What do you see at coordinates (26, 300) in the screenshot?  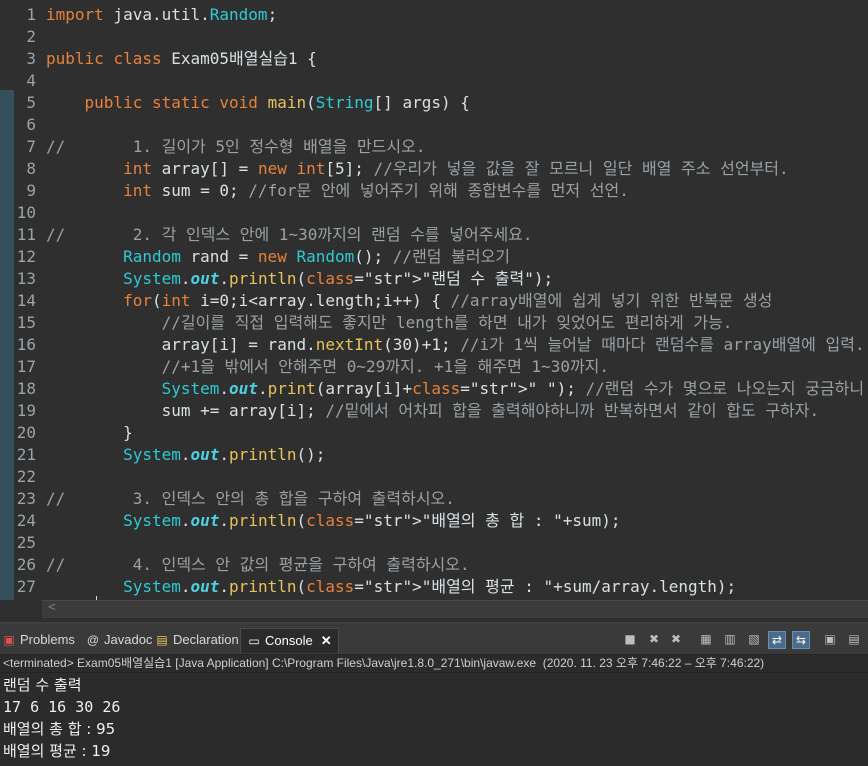 I see `line-number: 14` at bounding box center [26, 300].